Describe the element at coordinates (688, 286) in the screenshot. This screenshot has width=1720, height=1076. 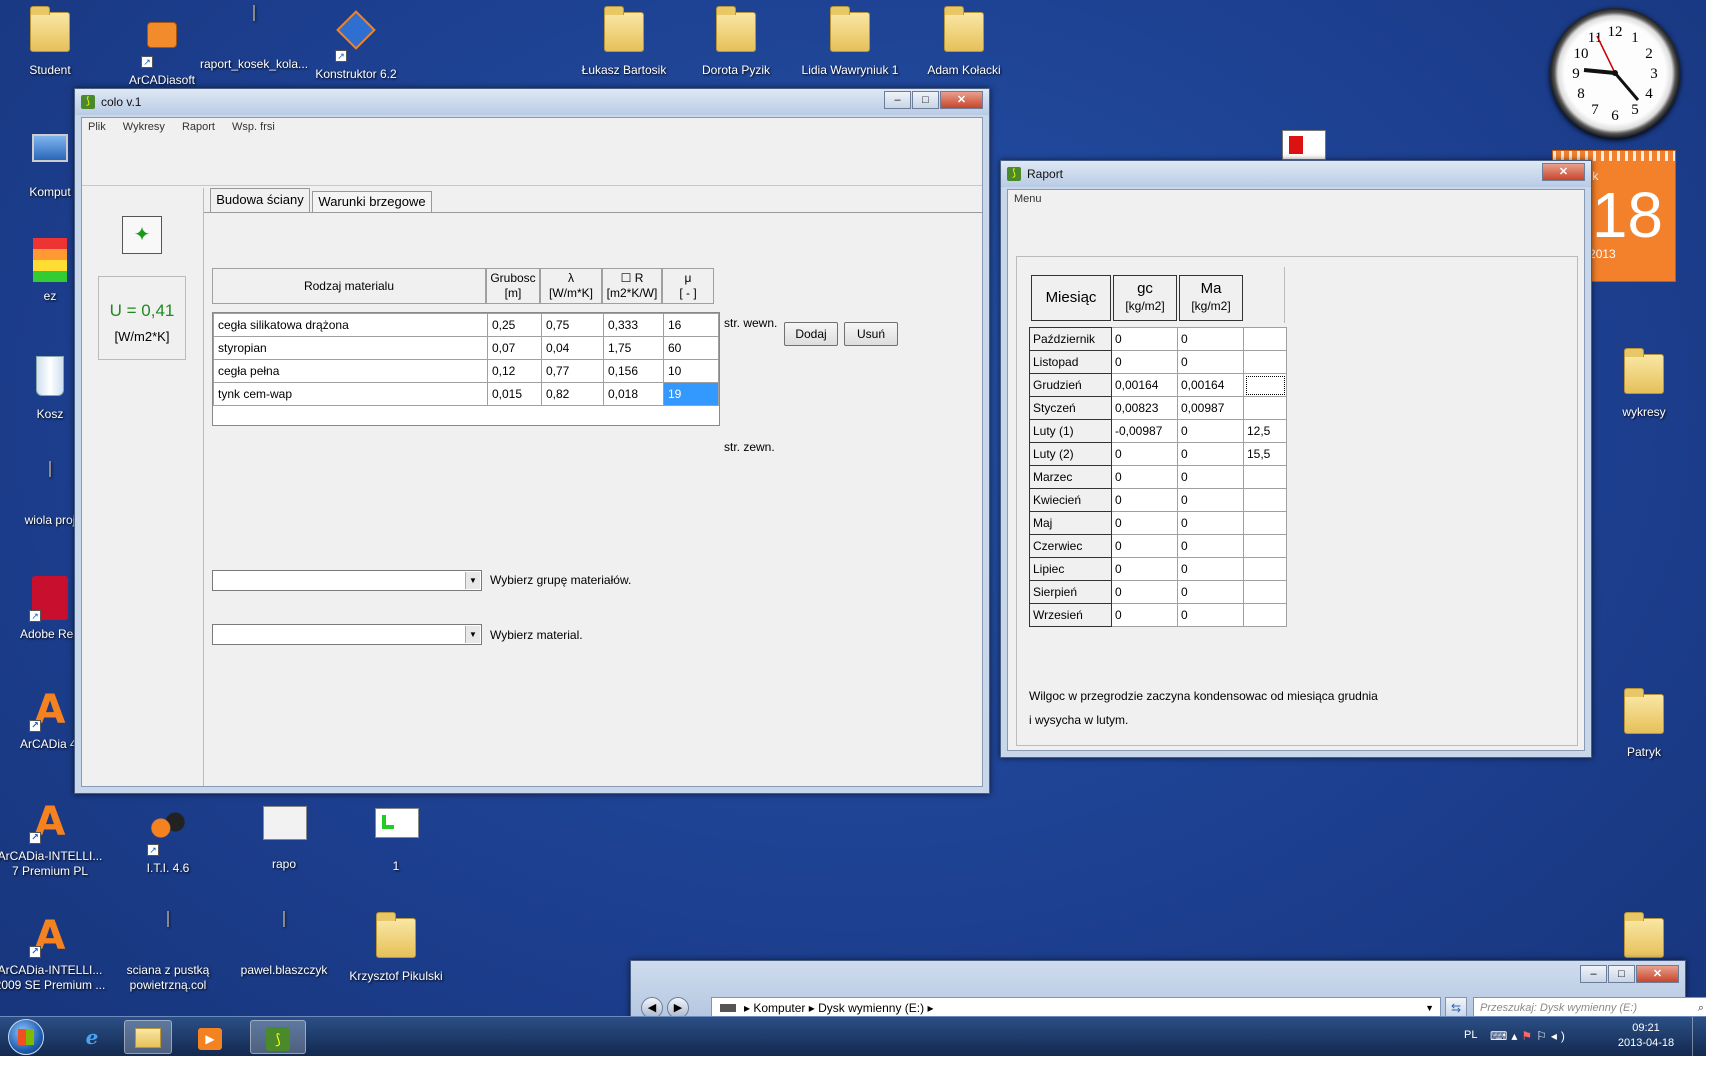
I see `col-header-mu: μ[ - ]` at that location.